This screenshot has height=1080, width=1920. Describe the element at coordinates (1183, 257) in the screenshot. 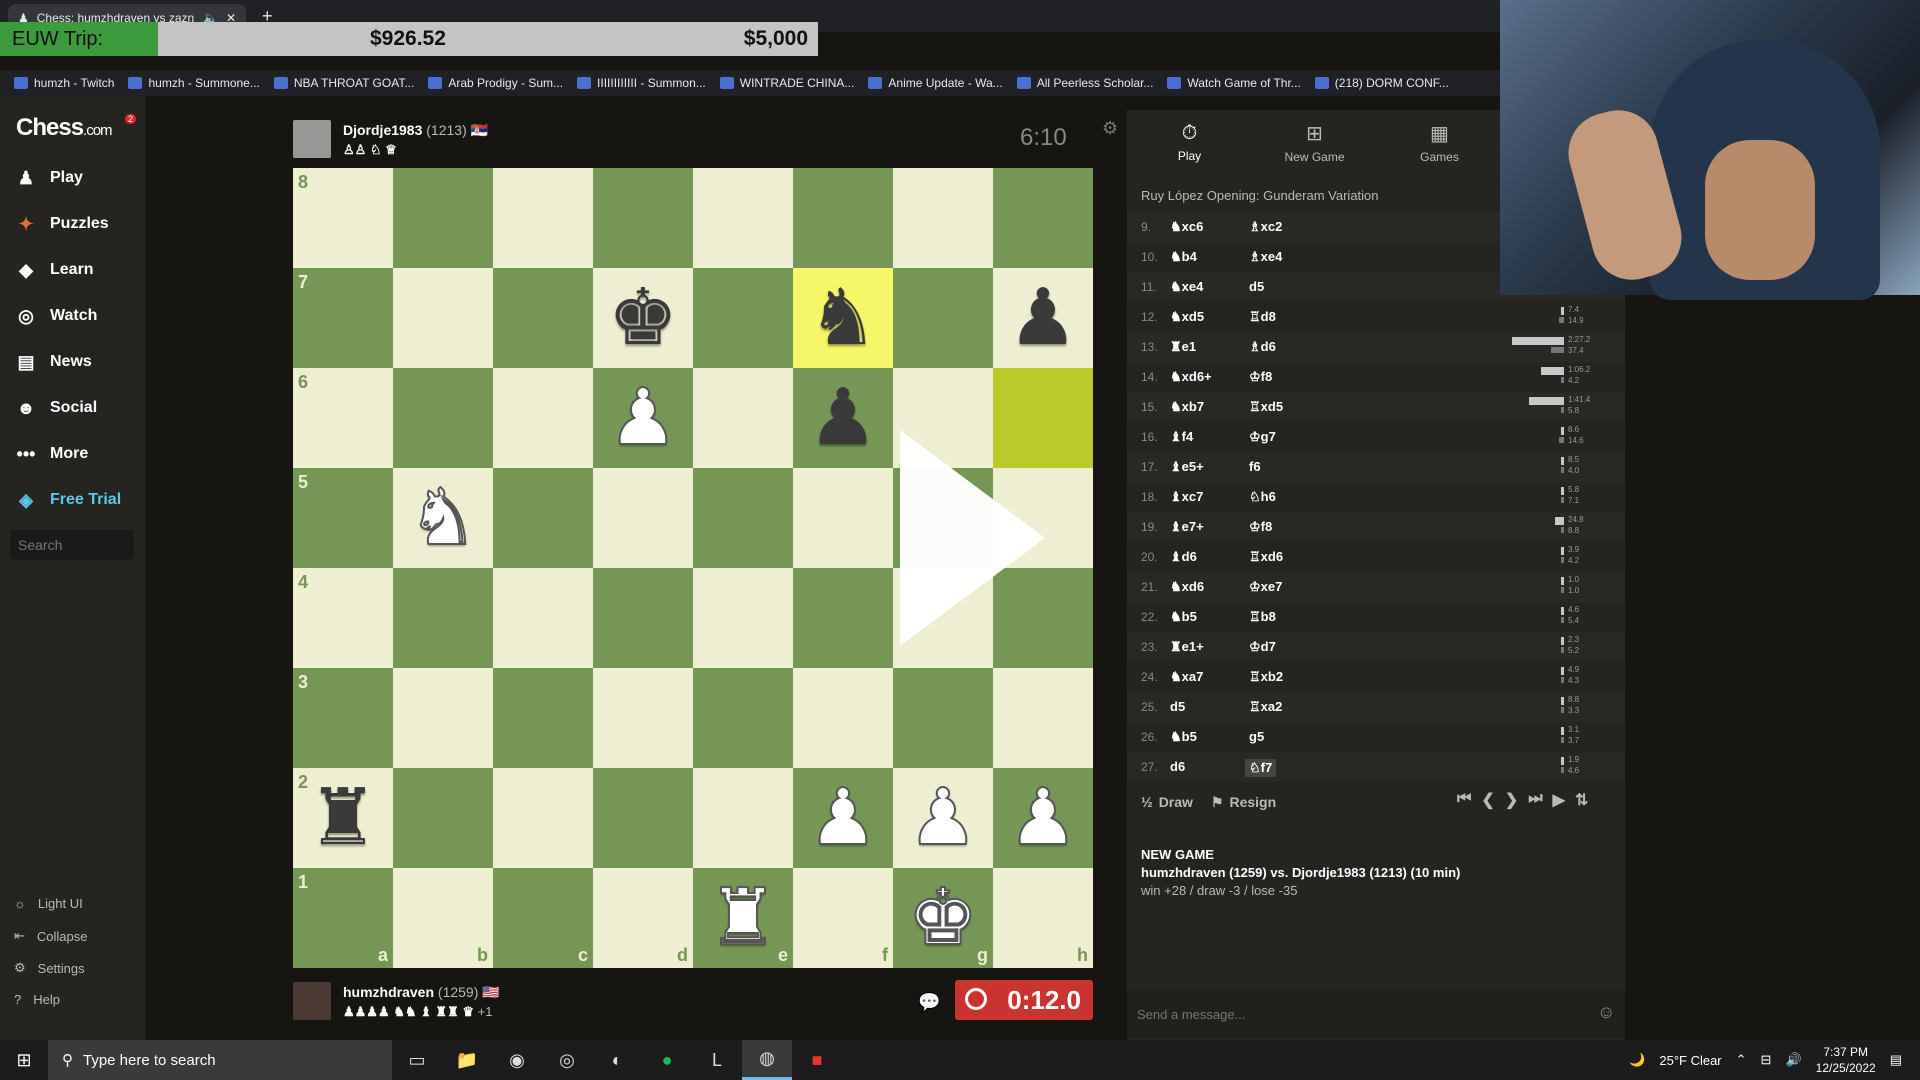

I see `white-move: ♞b4` at that location.